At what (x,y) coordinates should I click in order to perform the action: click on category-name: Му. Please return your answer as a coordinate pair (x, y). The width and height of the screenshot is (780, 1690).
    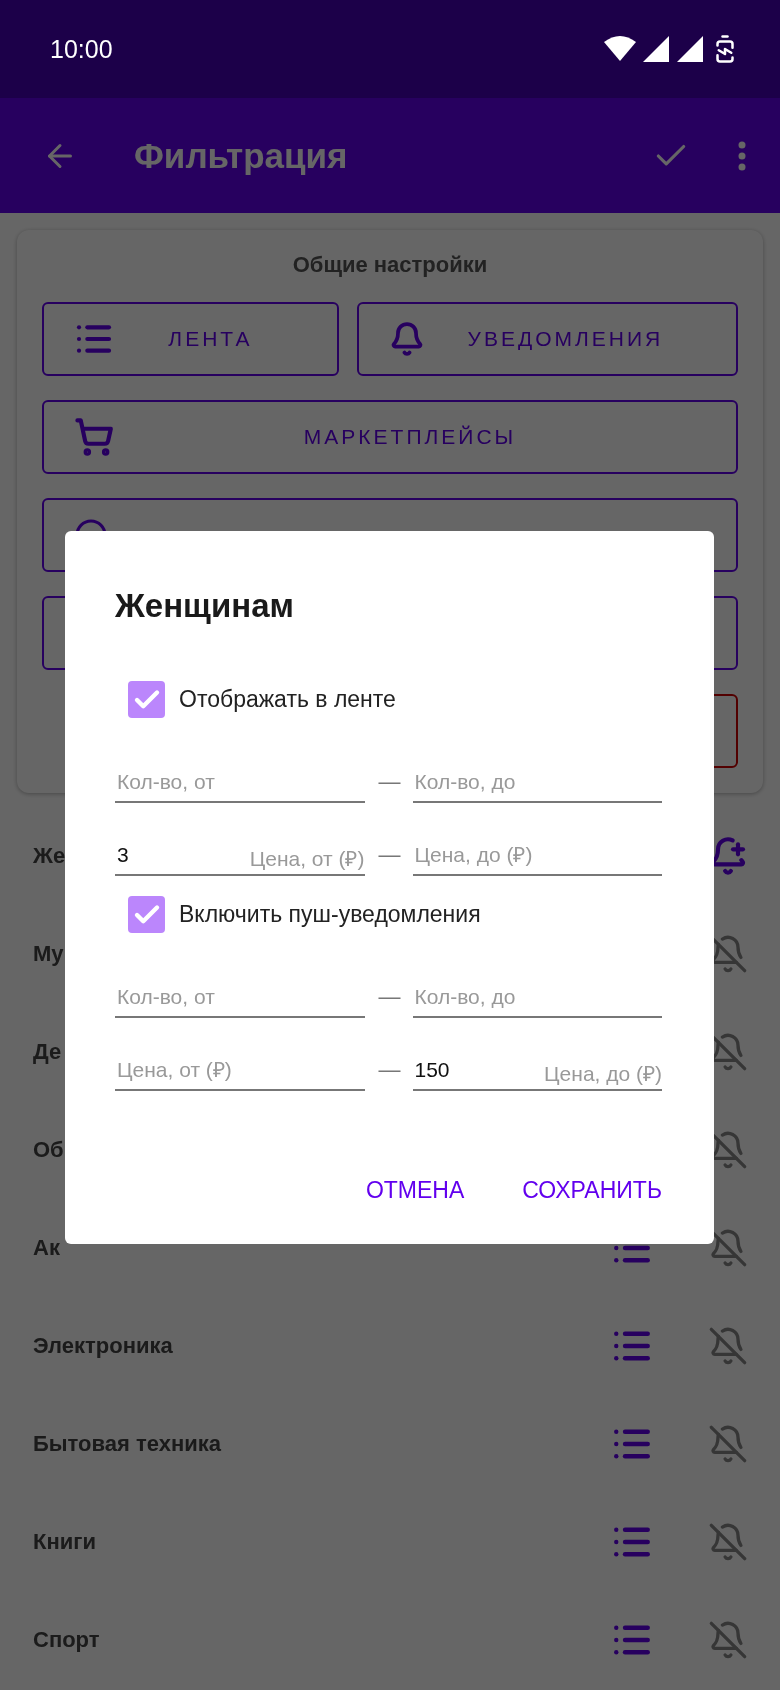
    Looking at the image, I should click on (48, 954).